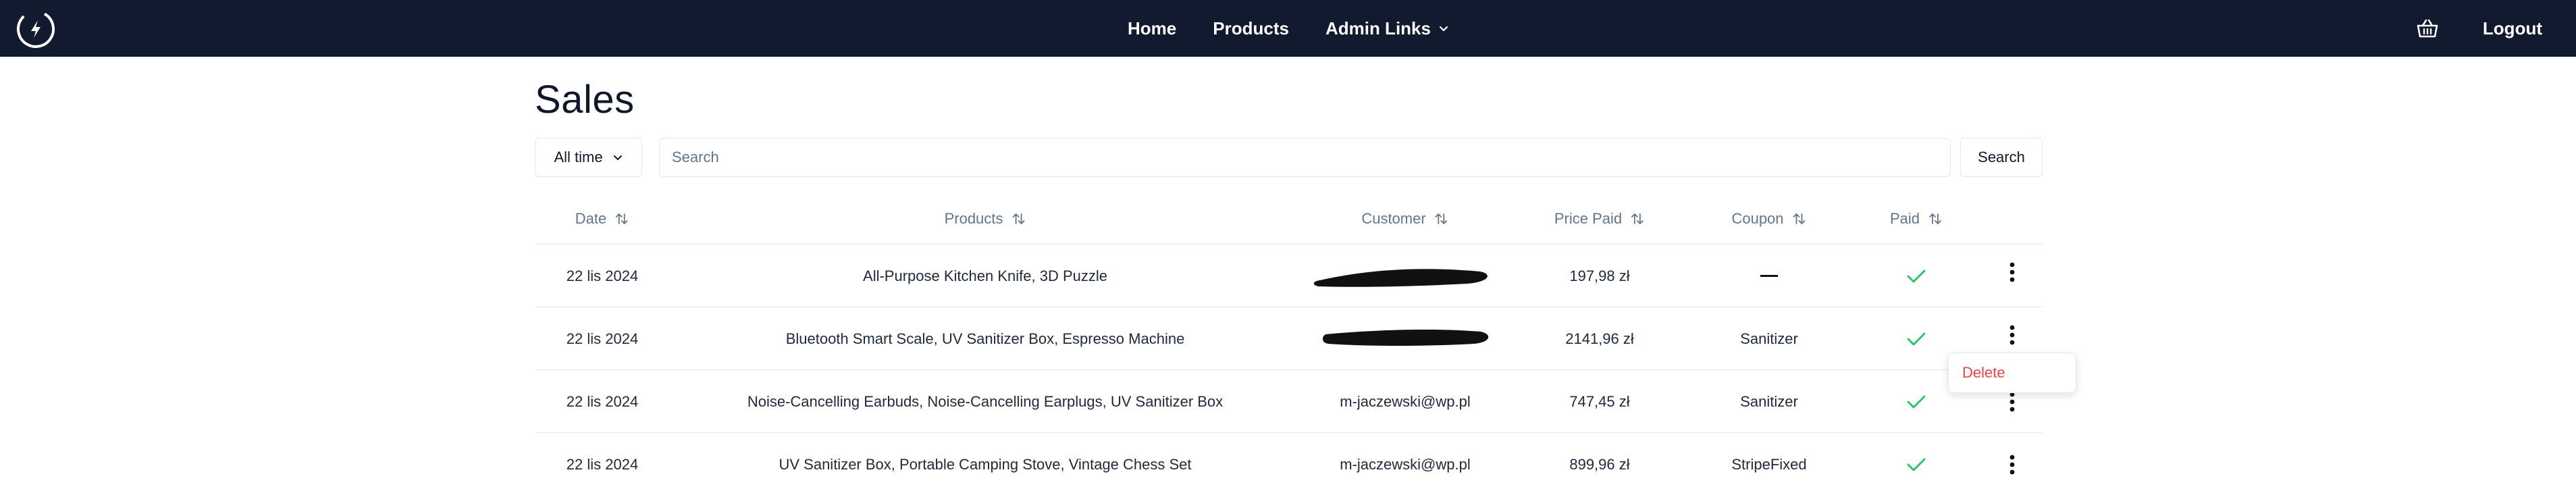  I want to click on column-header-label: Paid, so click(1905, 218).